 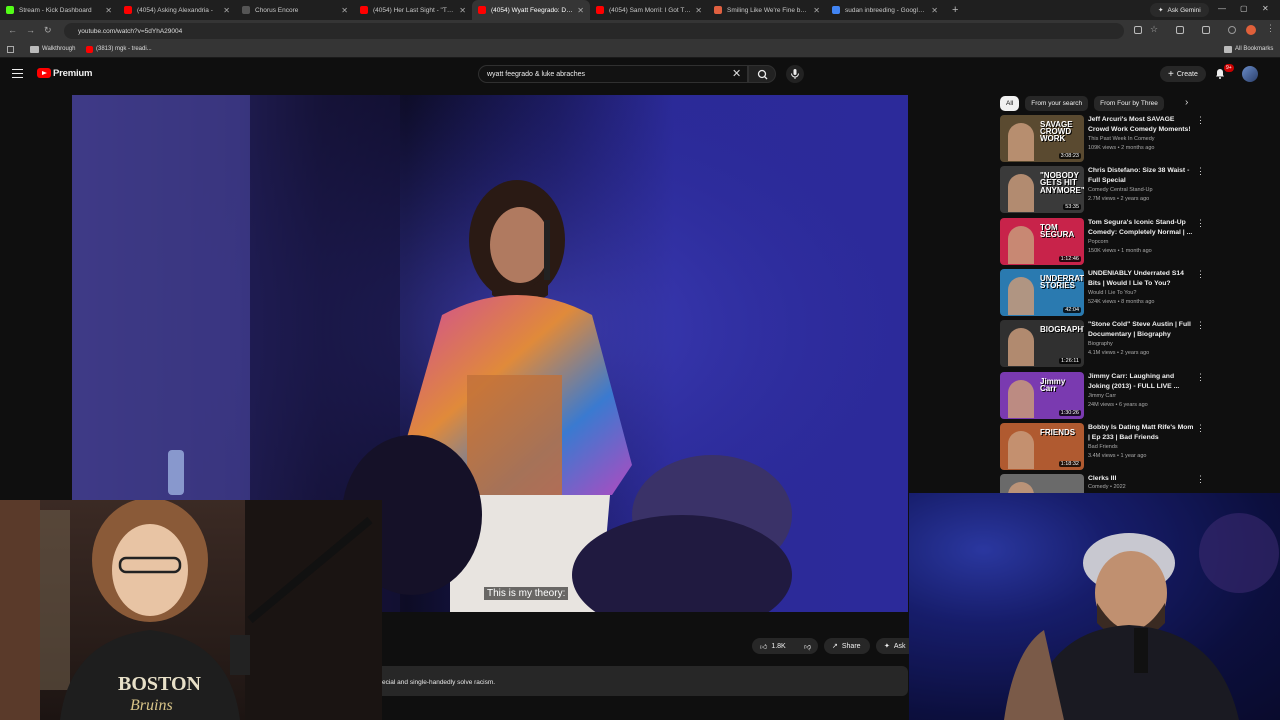 What do you see at coordinates (191, 610) in the screenshot?
I see `webcam-left: BOSTON Bruins` at bounding box center [191, 610].